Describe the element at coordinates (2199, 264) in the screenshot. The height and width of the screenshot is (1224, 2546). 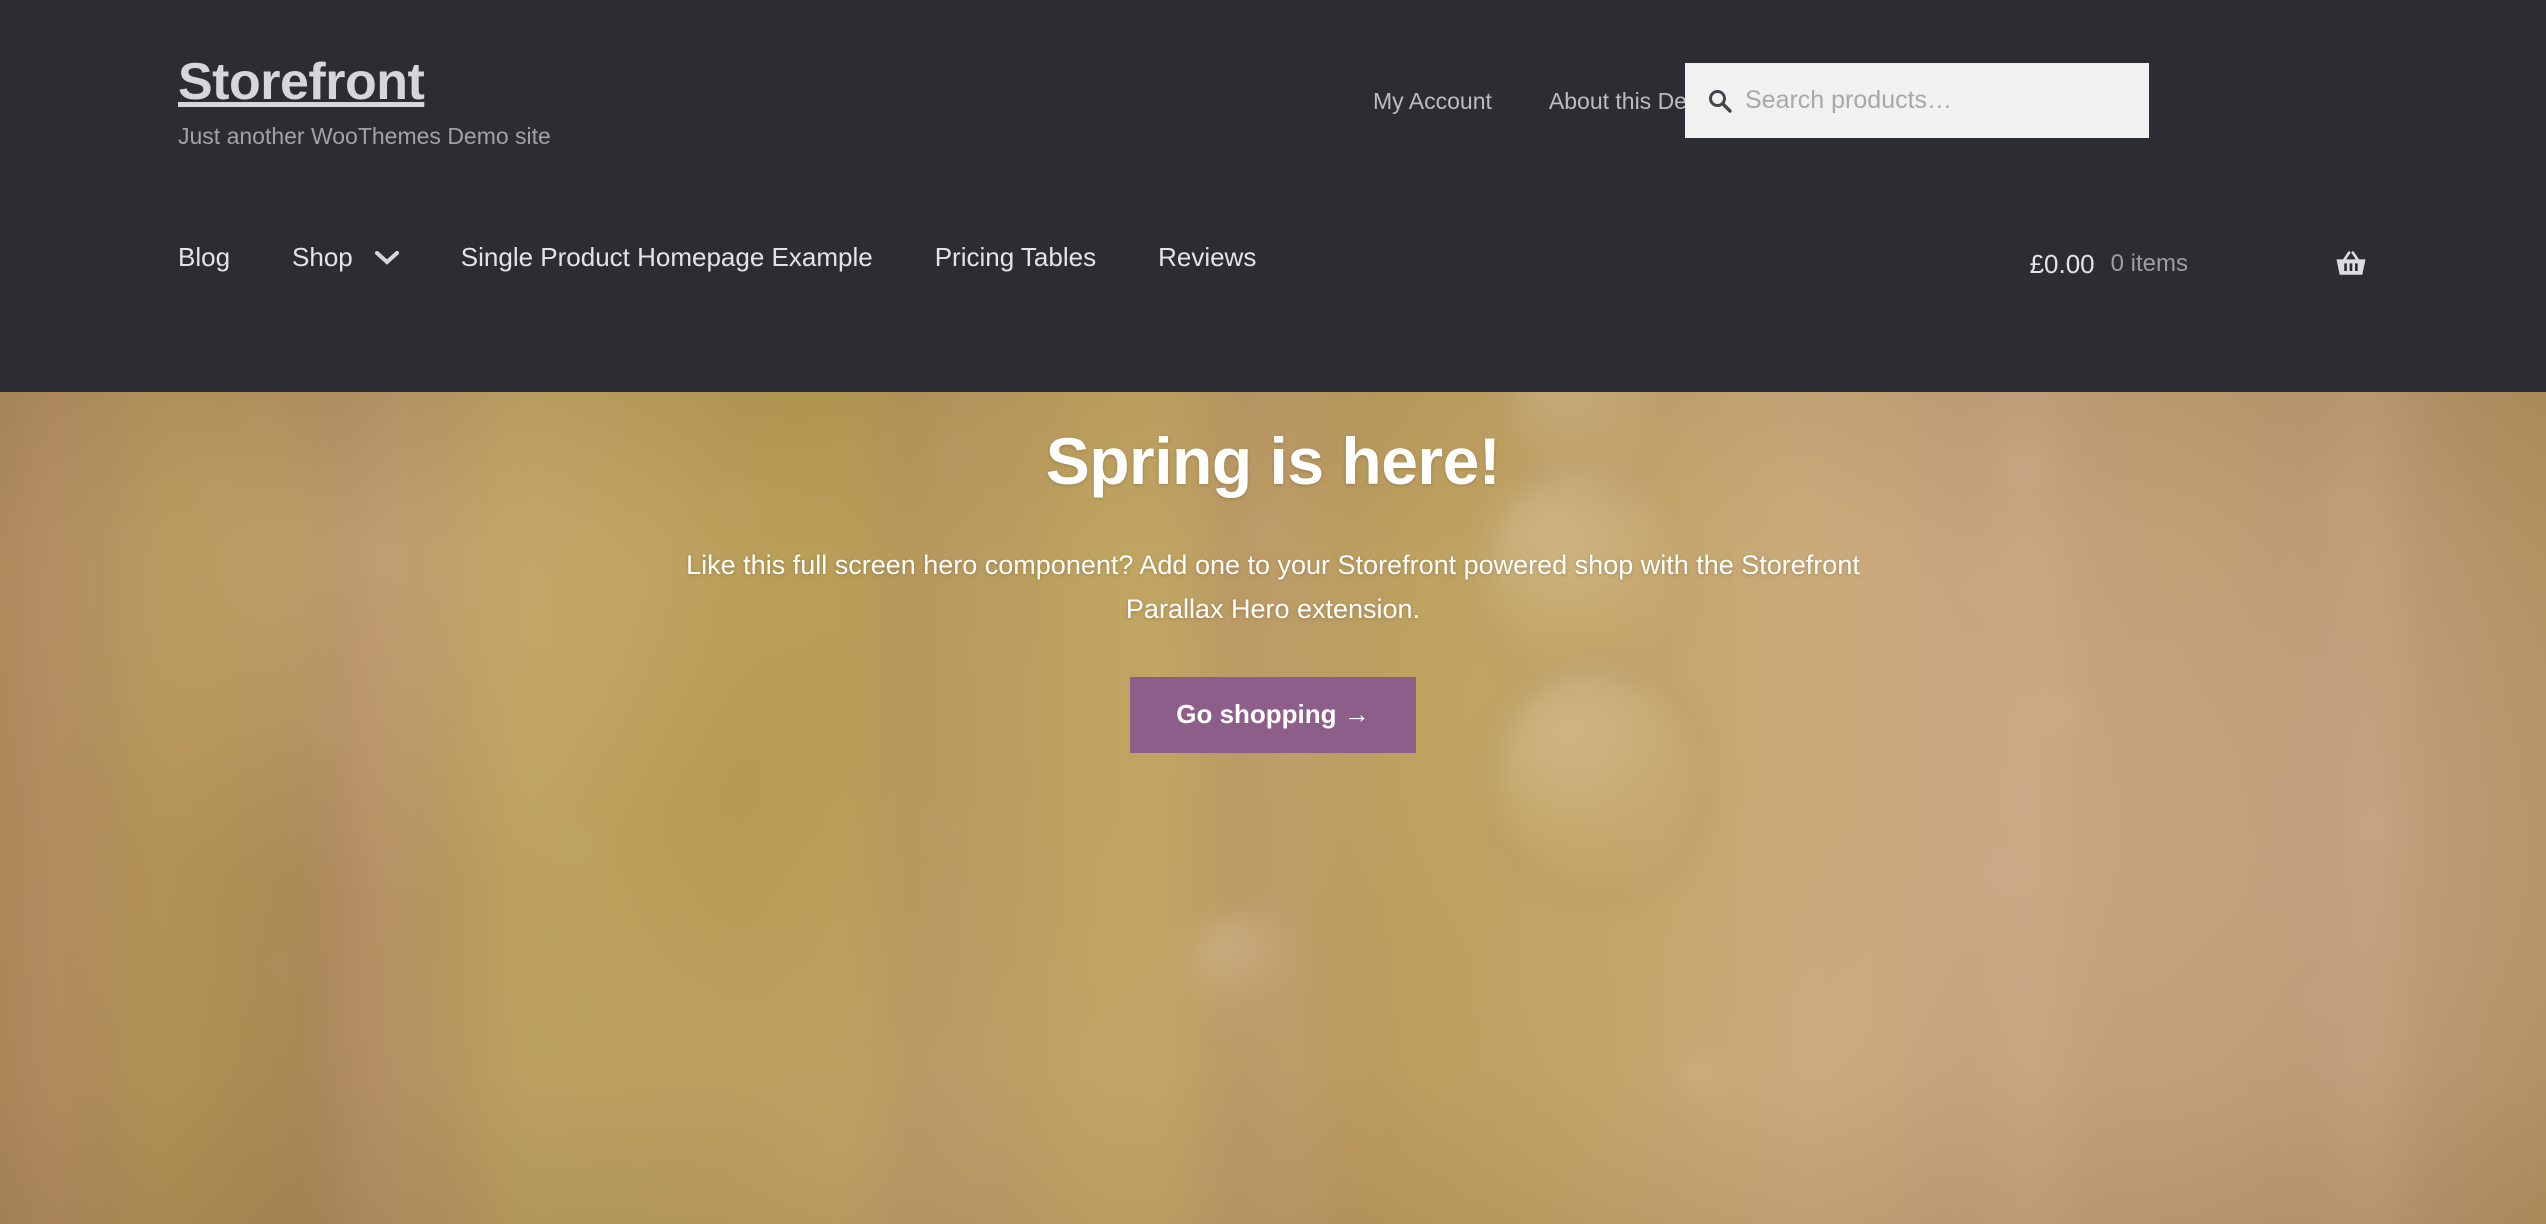
I see `cart-contents: £0.00 0 items` at that location.